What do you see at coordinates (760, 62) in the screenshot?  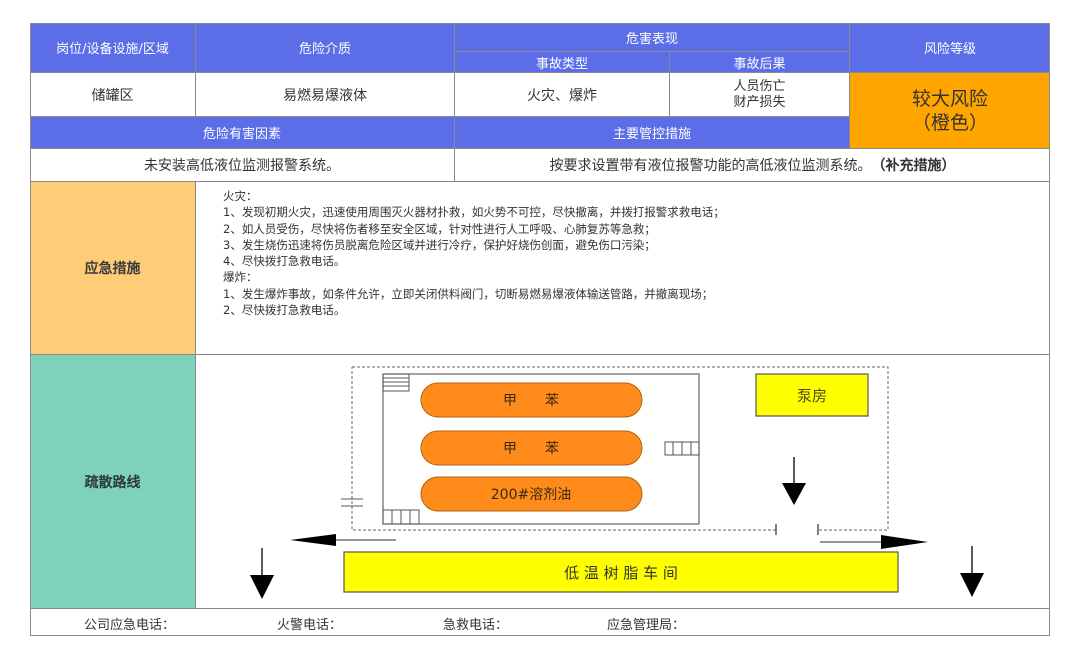 I see `header-consequence: 事故后果` at bounding box center [760, 62].